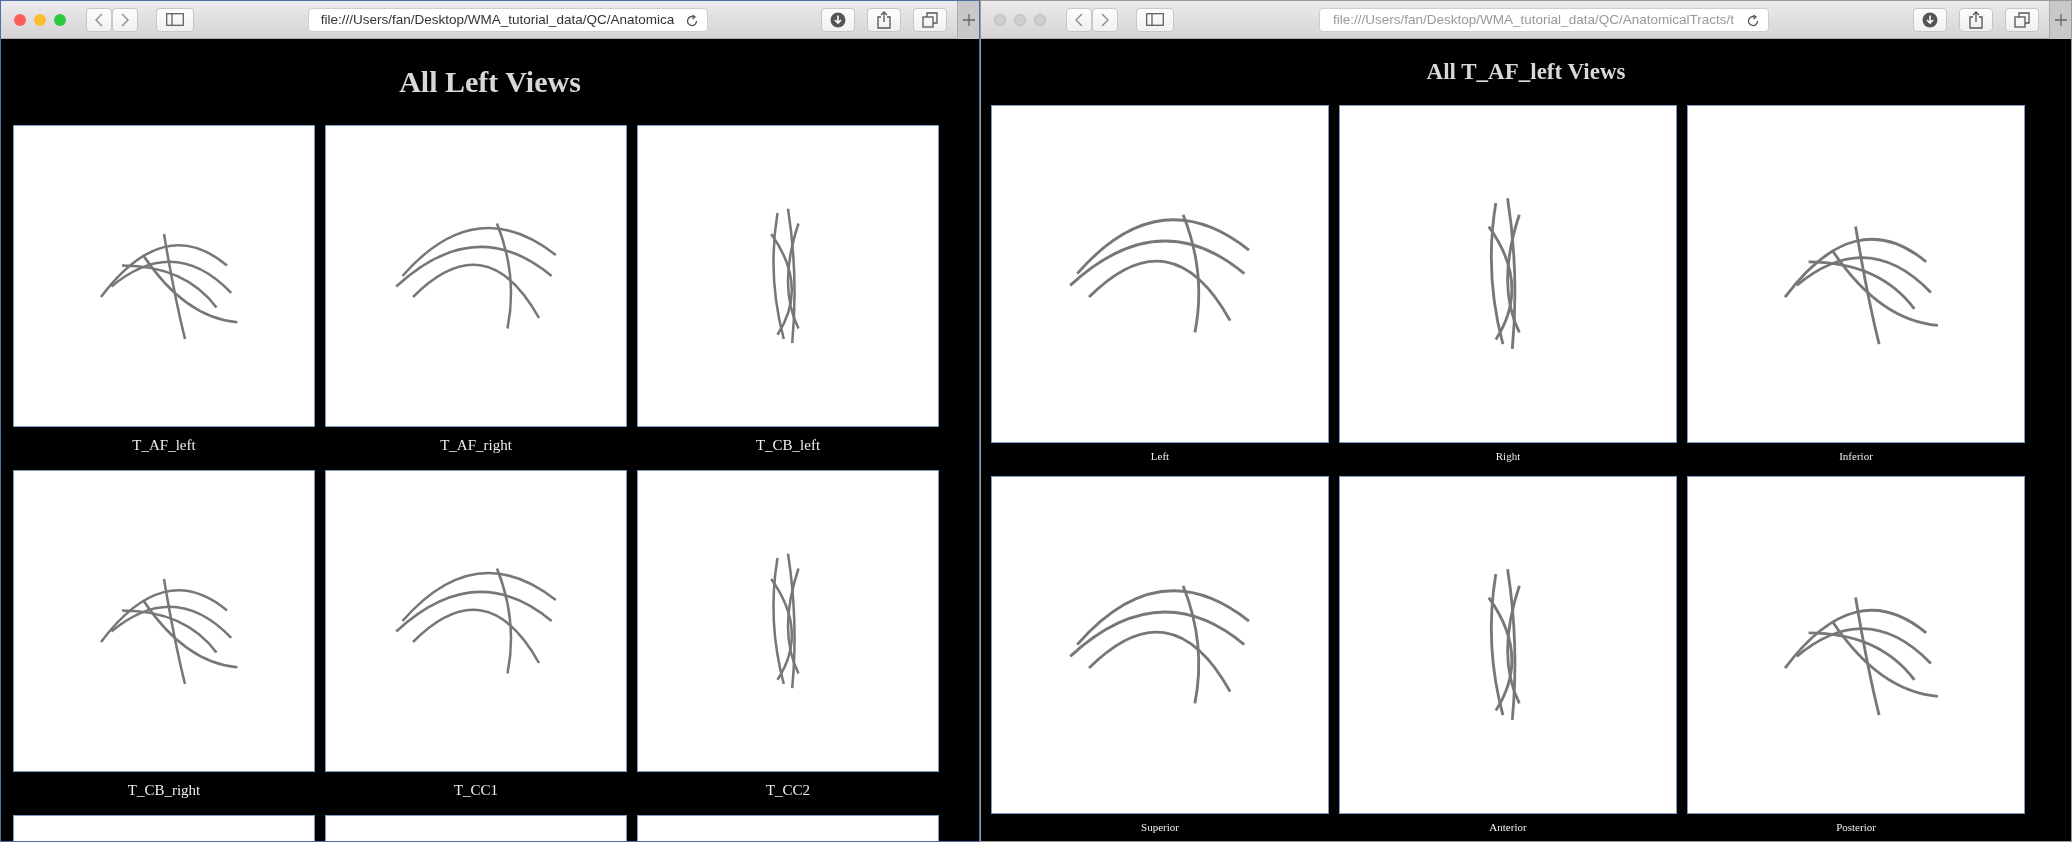 This screenshot has width=2072, height=842. I want to click on image-caption: Left, so click(1160, 456).